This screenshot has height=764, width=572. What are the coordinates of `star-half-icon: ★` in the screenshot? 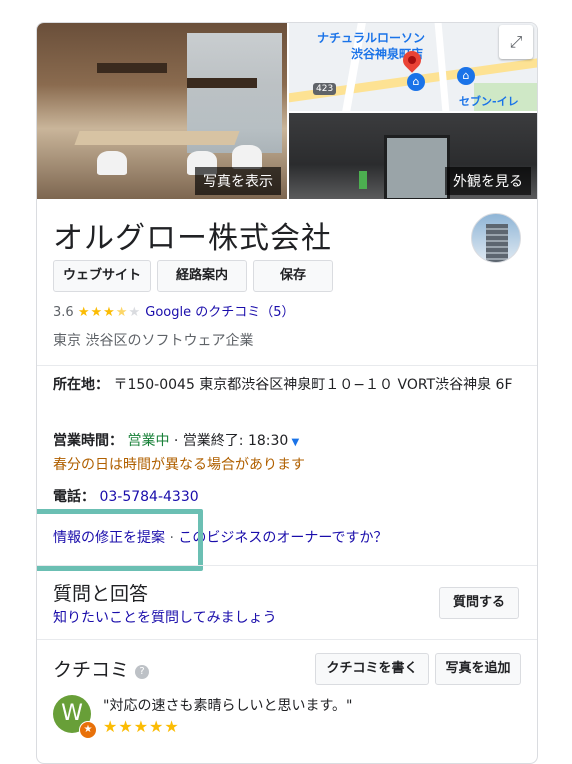 It's located at (122, 312).